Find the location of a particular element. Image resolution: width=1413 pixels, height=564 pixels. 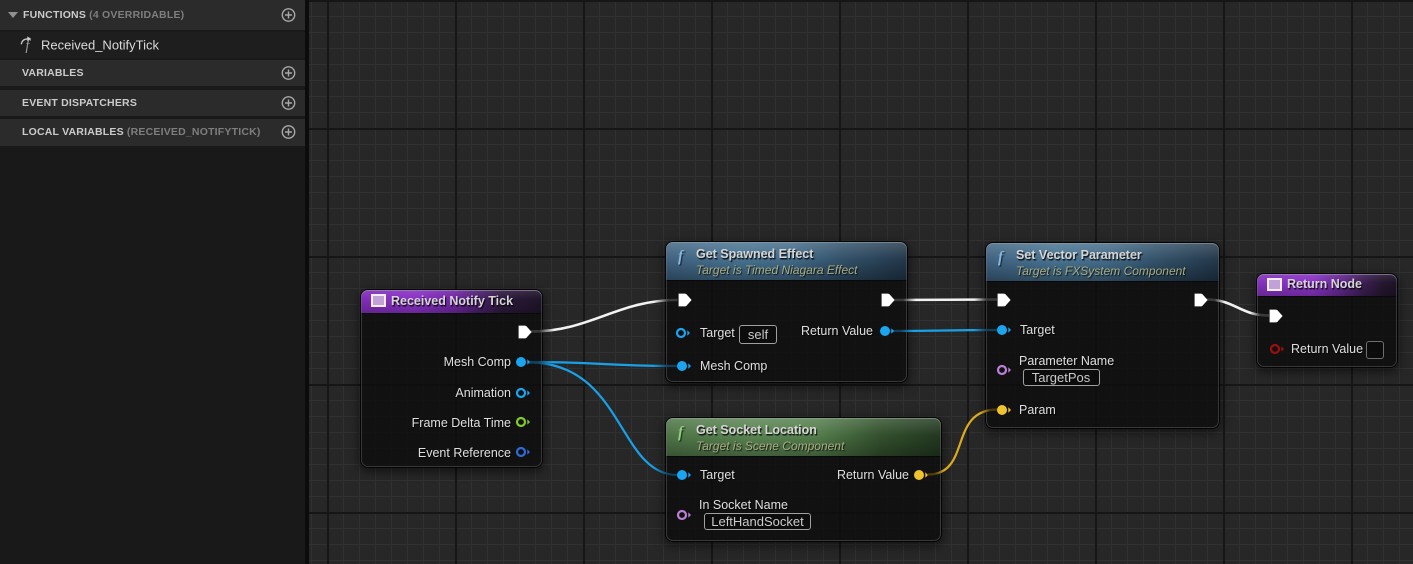

svg-text: f is located at coordinates (28, 46).